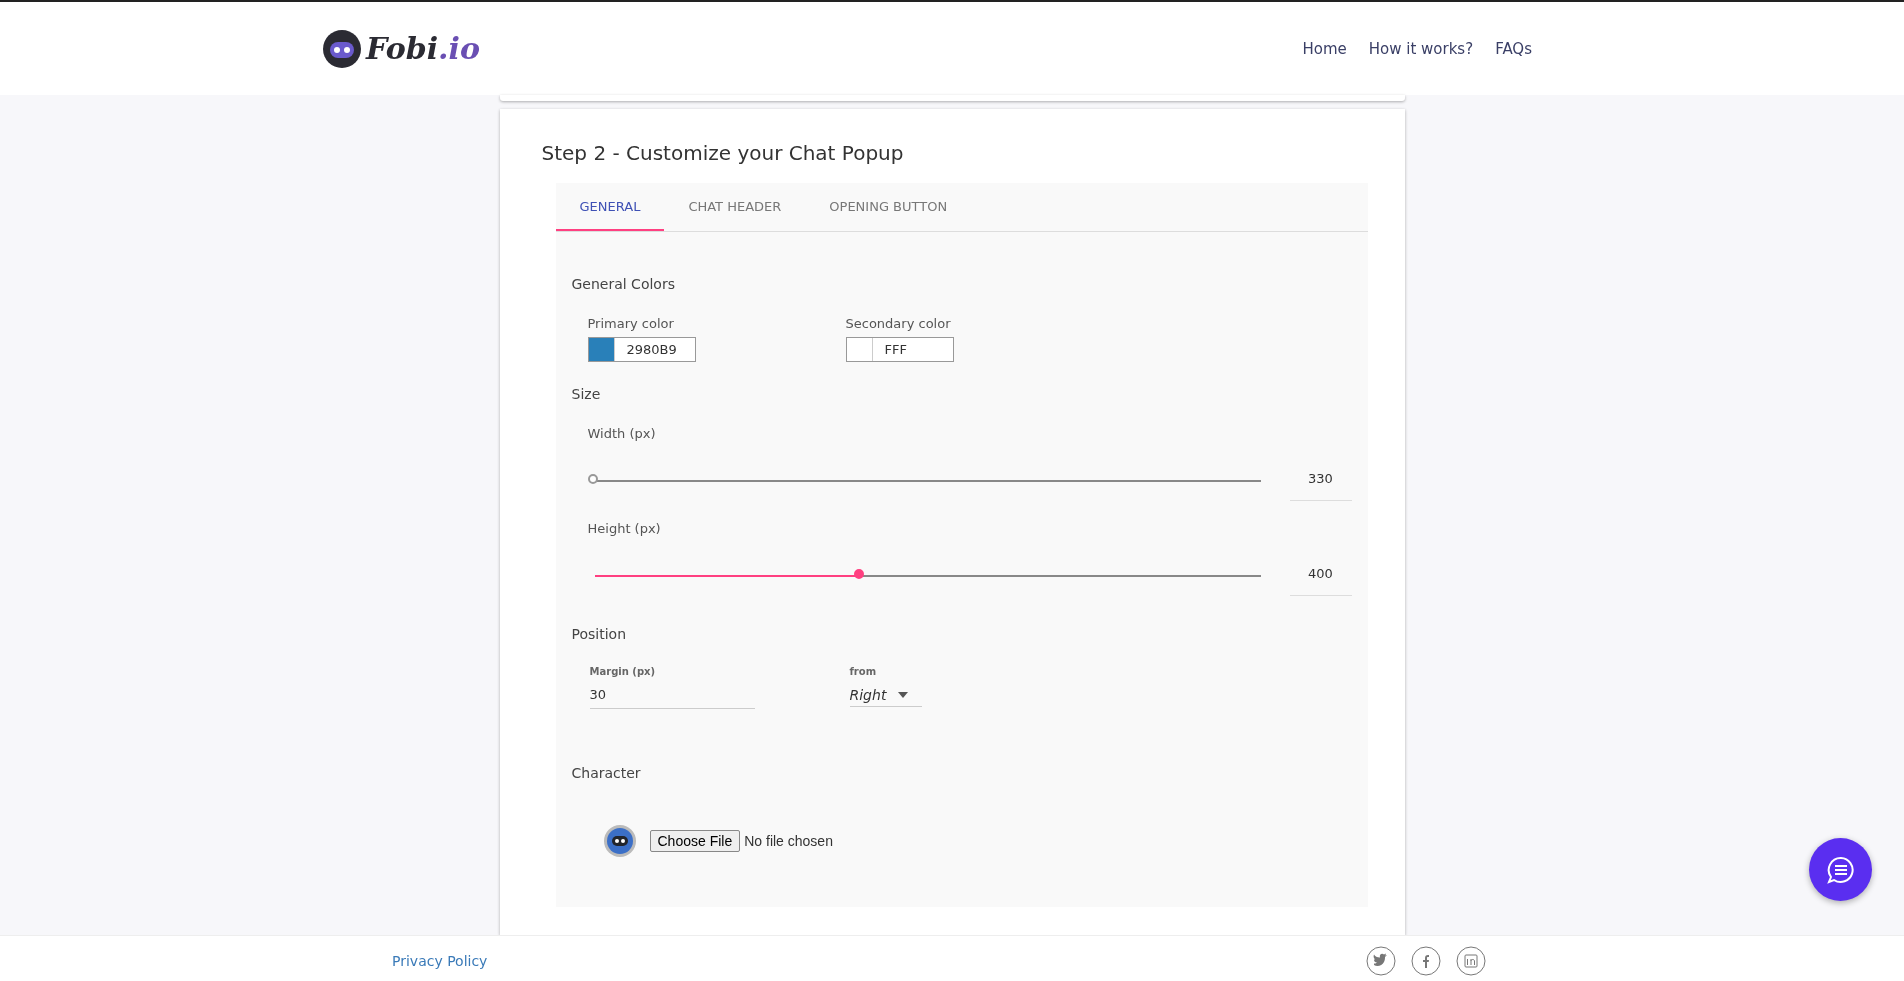  I want to click on twitter-icon, so click(1381, 961).